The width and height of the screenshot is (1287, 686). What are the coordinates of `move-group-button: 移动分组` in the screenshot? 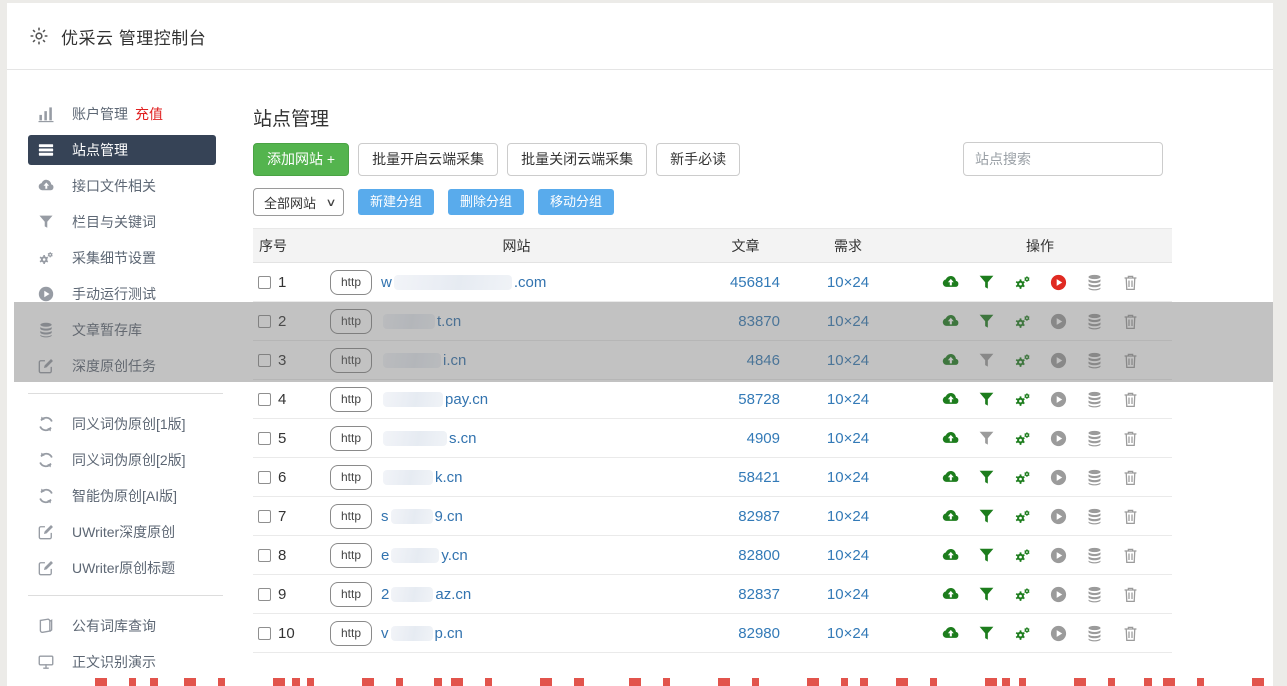 It's located at (576, 202).